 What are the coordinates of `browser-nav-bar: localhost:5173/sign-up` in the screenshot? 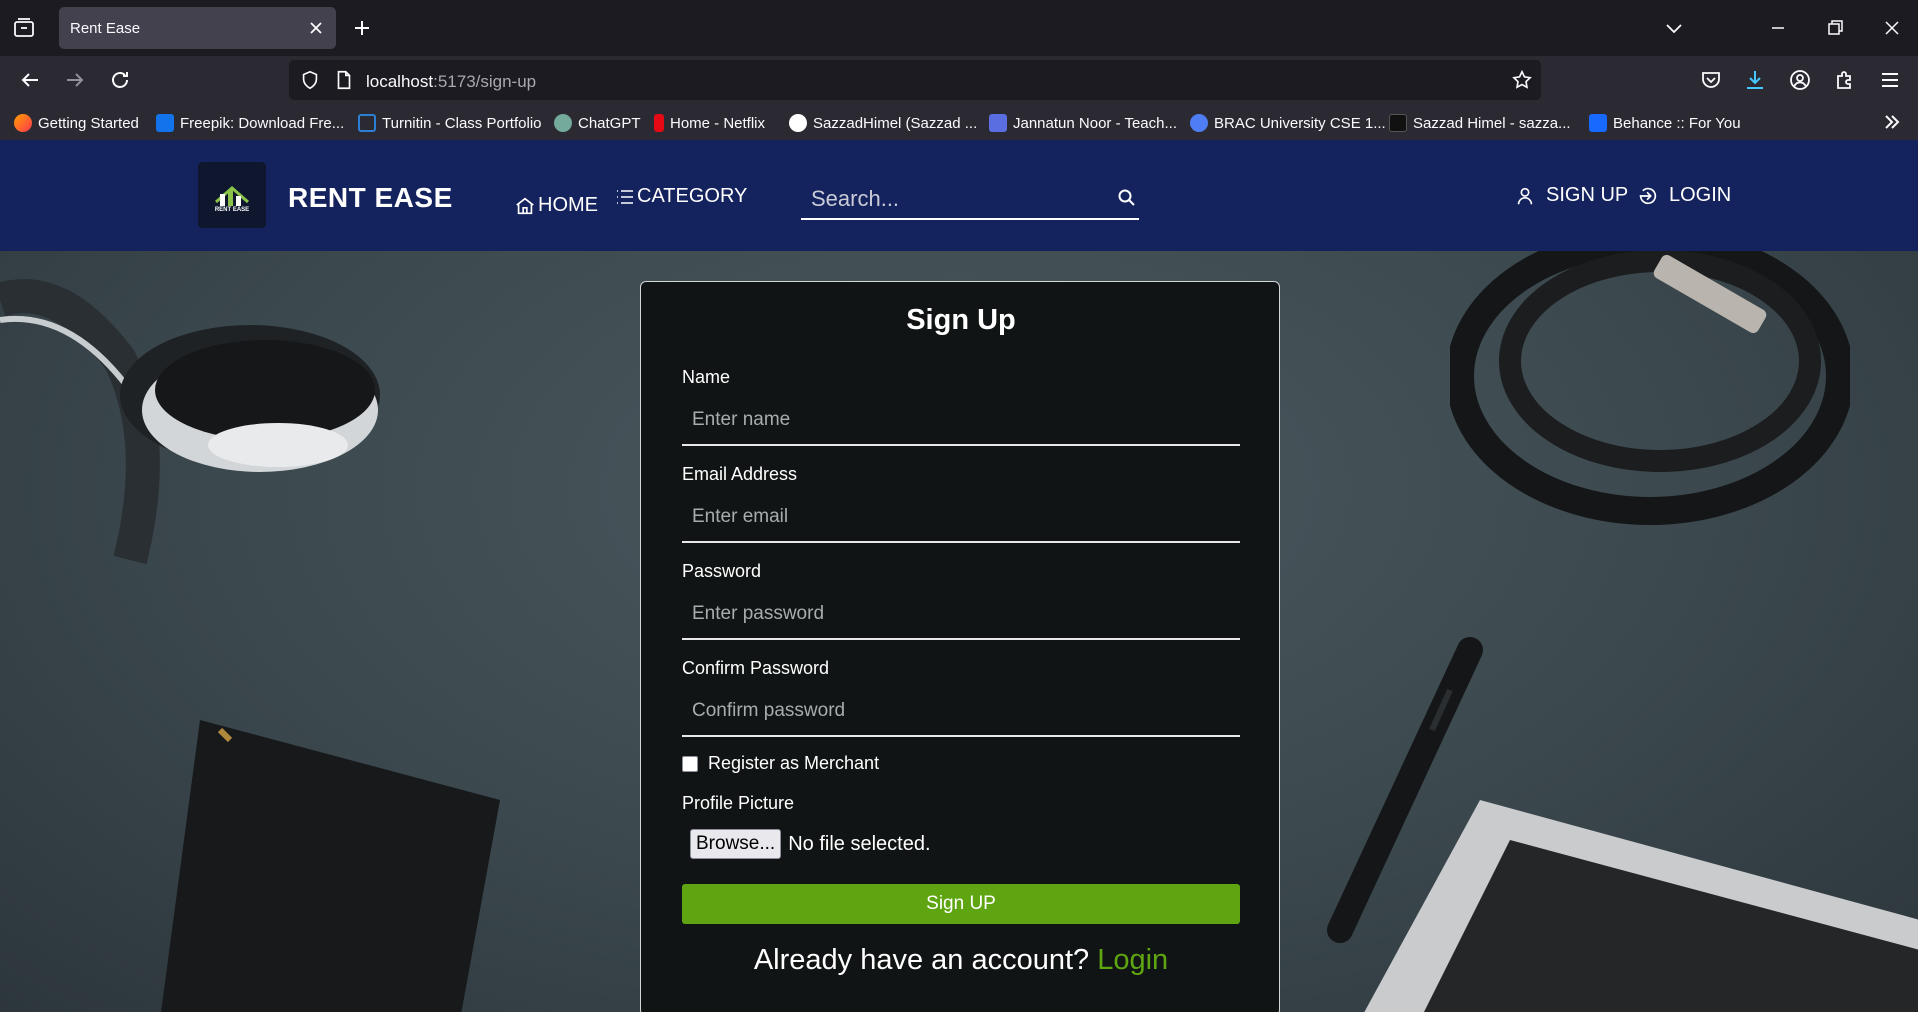 It's located at (959, 80).